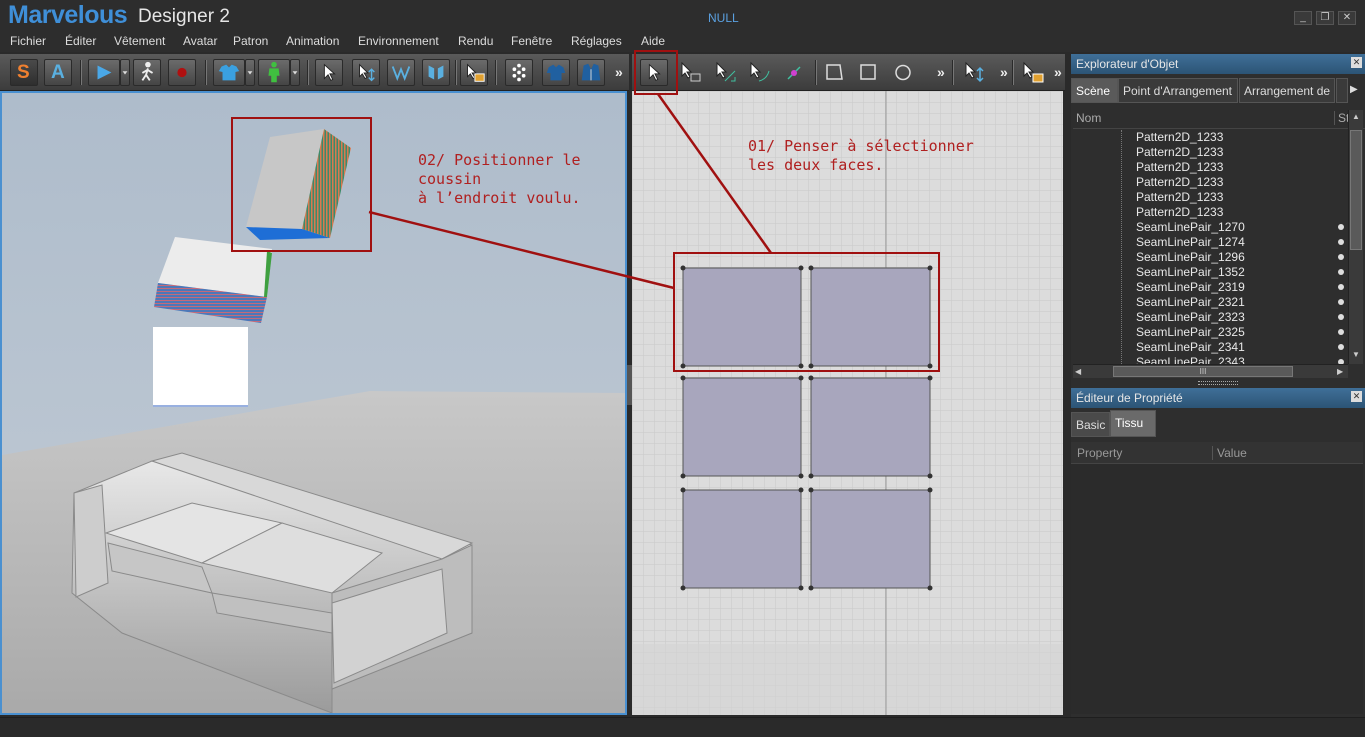 The height and width of the screenshot is (737, 1365). I want to click on tab-scene: Scène, so click(1094, 90).